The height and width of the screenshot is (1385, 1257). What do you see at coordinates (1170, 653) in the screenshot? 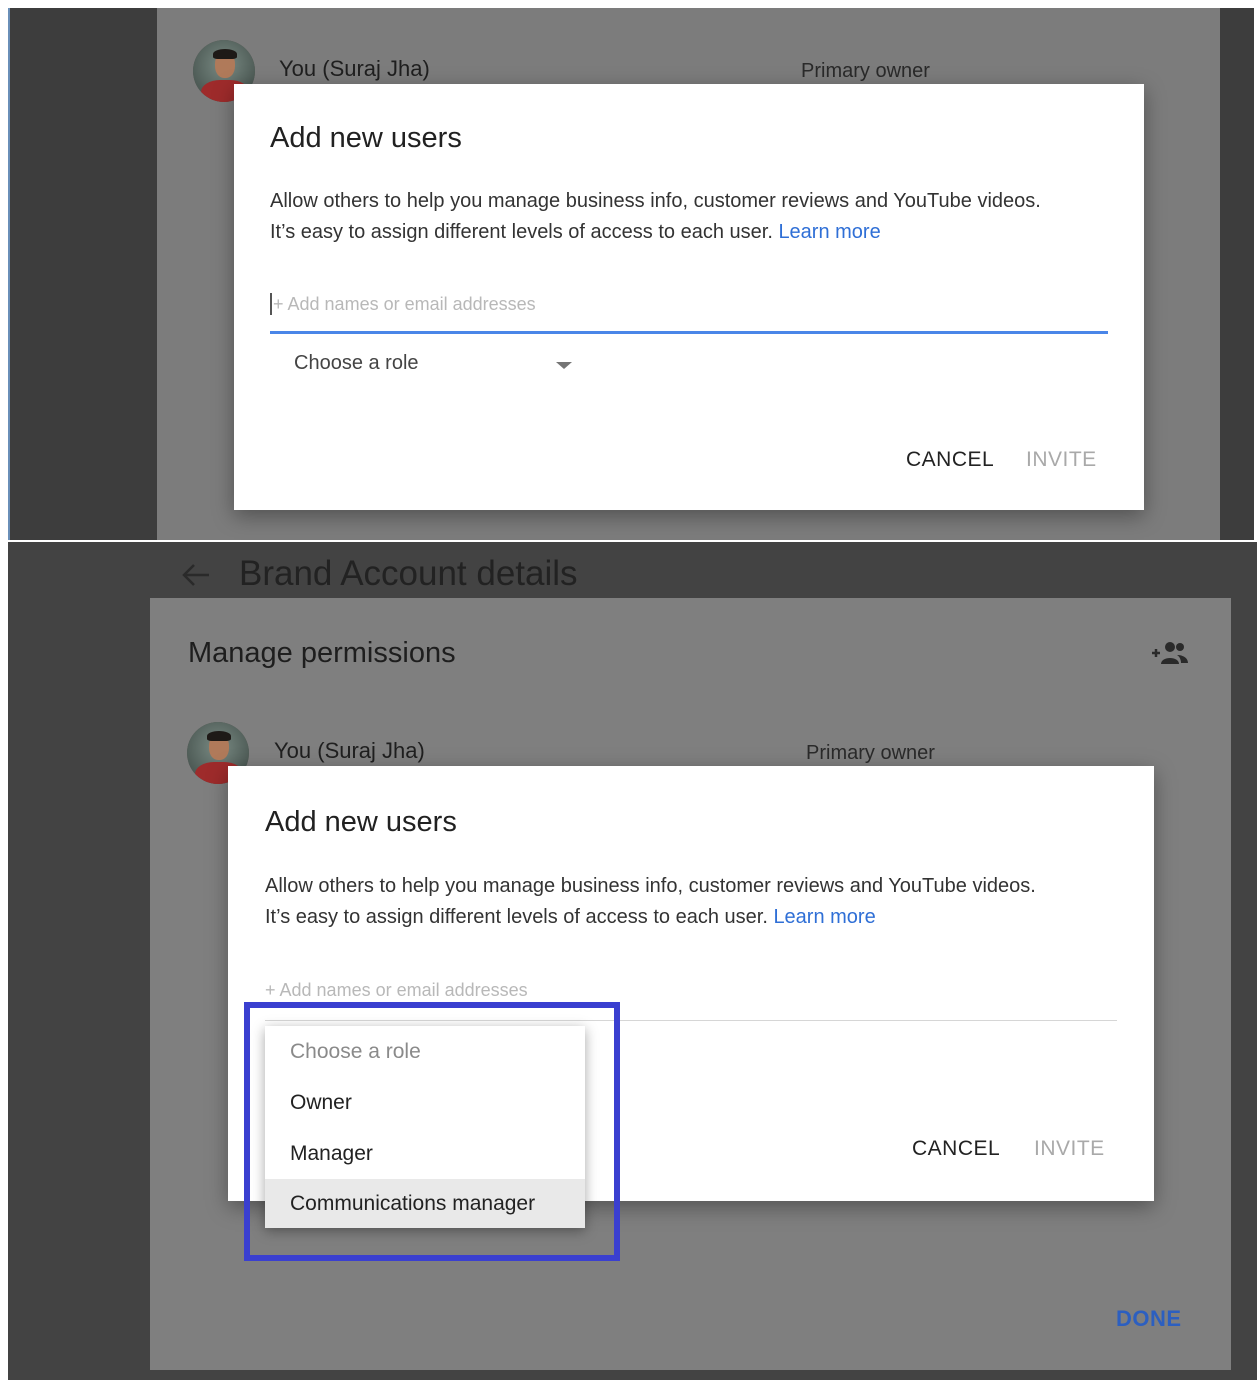
I see `person-add-icon` at bounding box center [1170, 653].